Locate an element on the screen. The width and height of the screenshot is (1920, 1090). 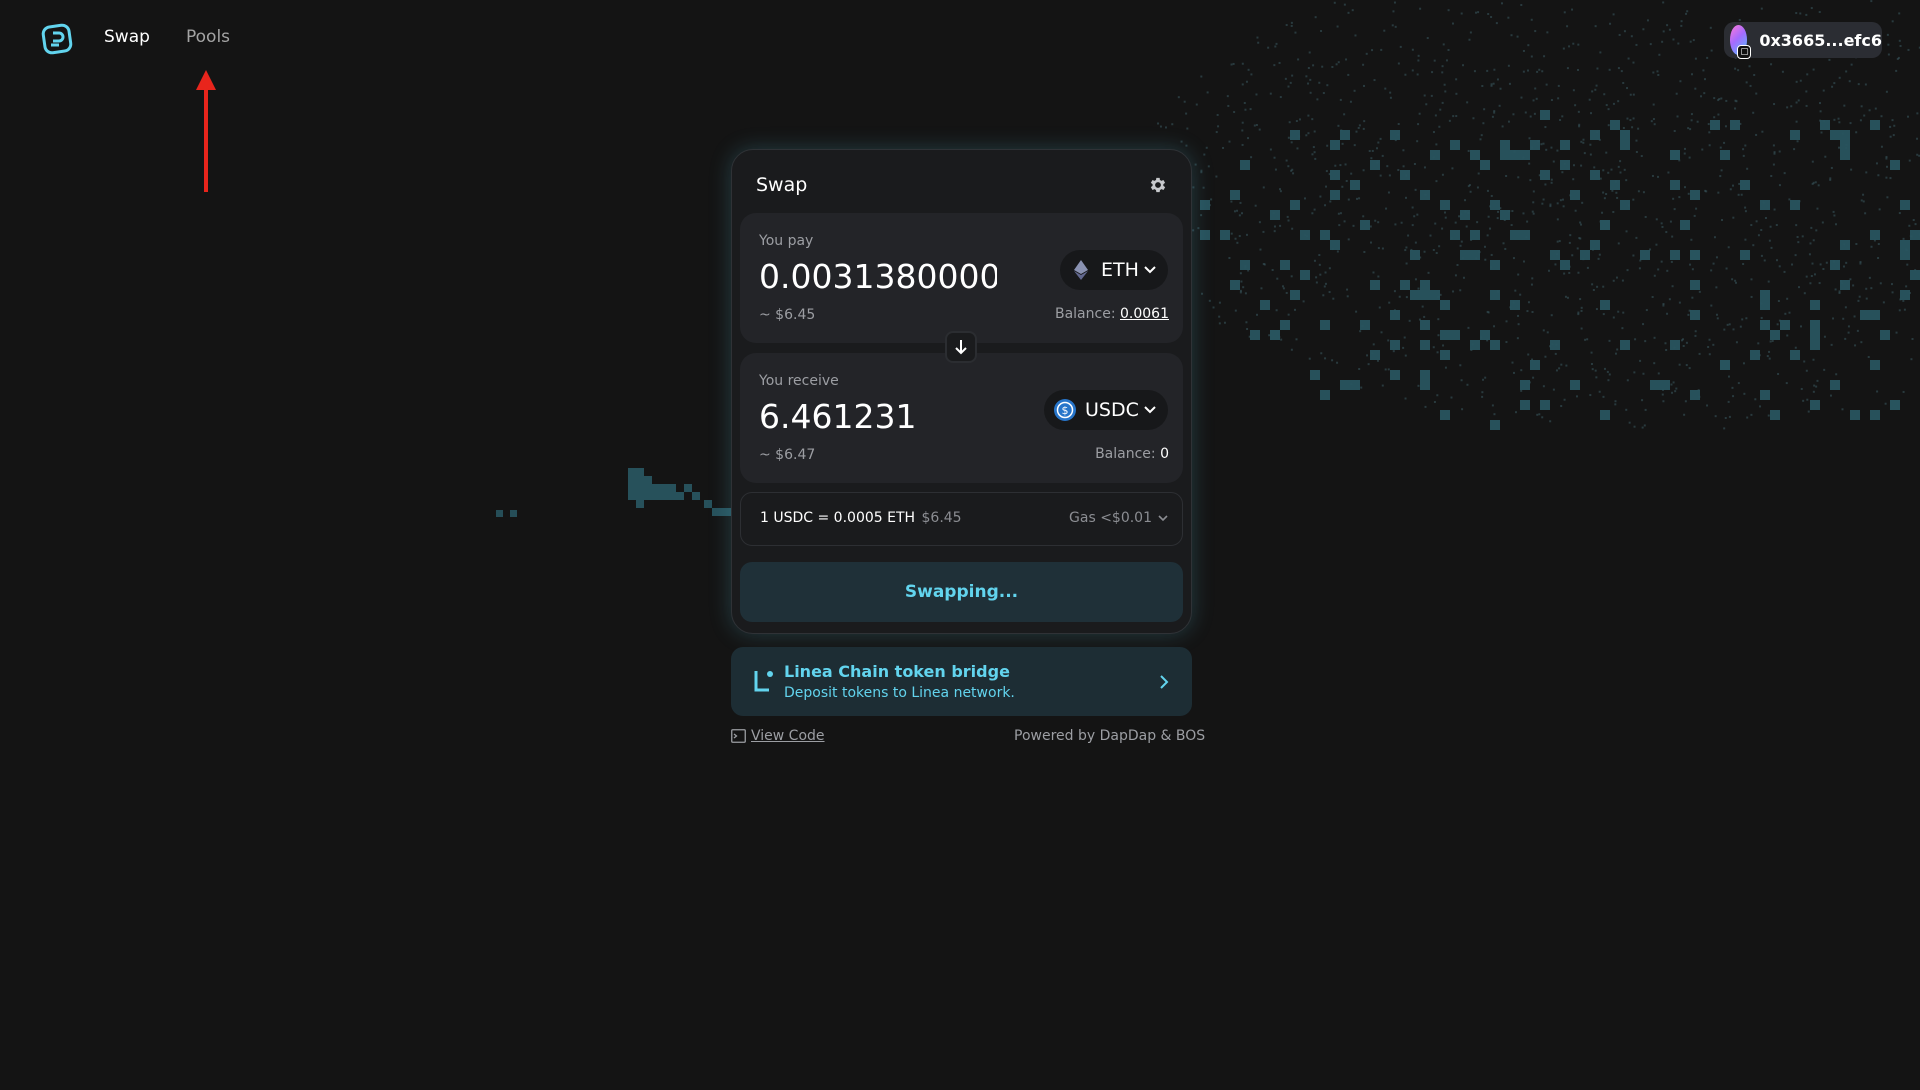
pay-token-selector: ETH is located at coordinates (1114, 270).